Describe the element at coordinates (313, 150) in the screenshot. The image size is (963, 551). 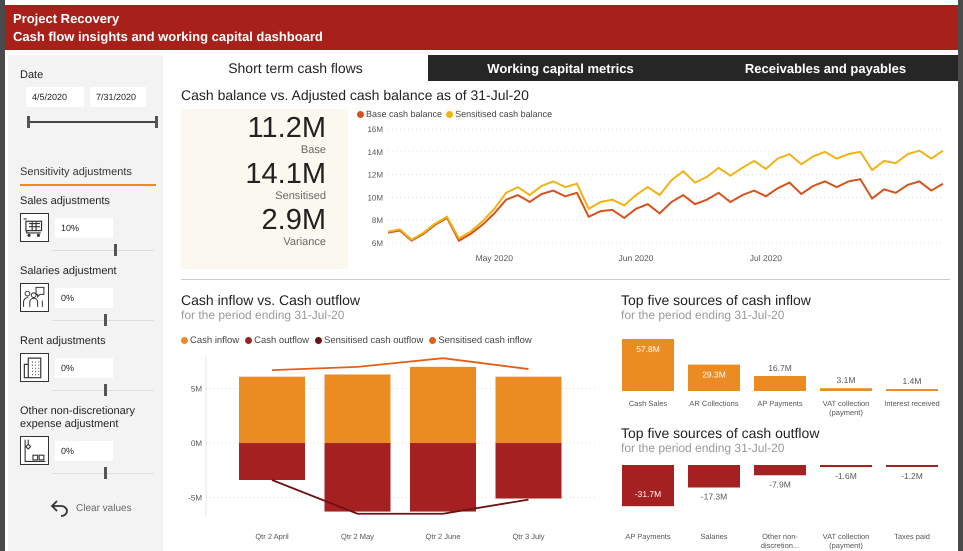
I see `kpi-label: Base` at that location.